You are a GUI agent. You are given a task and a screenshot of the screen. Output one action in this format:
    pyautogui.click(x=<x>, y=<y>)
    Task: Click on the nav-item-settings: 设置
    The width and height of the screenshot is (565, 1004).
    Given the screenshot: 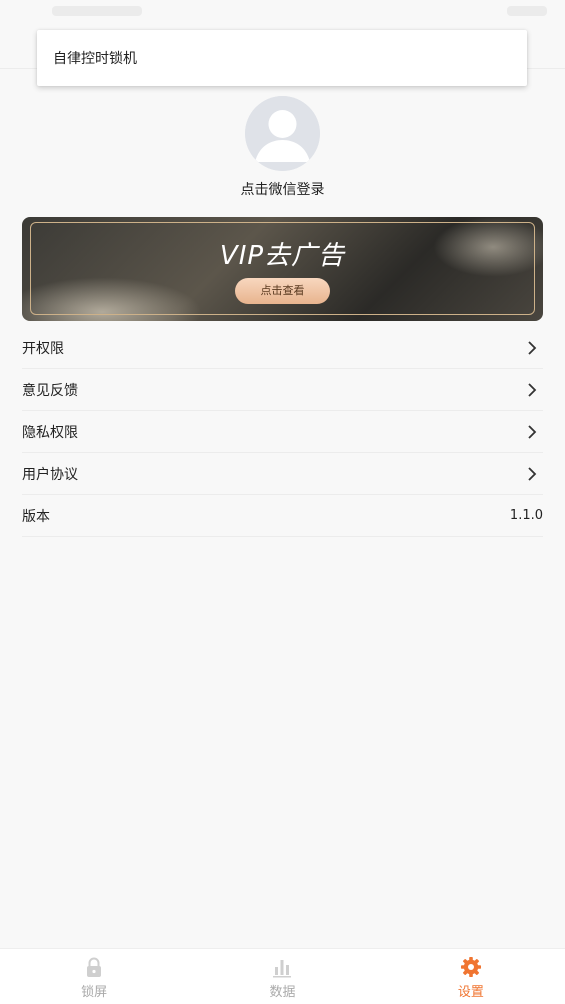 What is the action you would take?
    pyautogui.click(x=471, y=976)
    